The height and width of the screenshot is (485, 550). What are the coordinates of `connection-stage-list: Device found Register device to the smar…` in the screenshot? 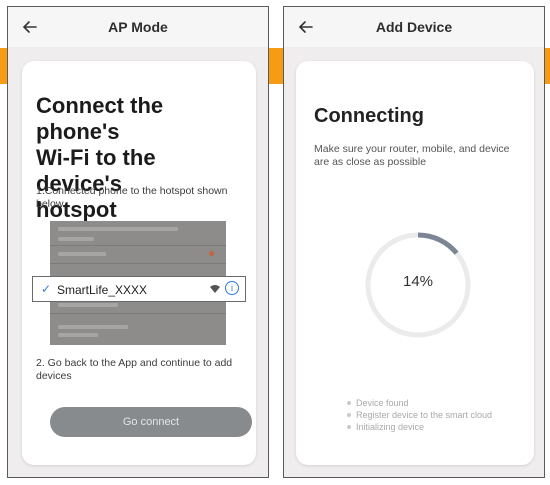 It's located at (419, 415).